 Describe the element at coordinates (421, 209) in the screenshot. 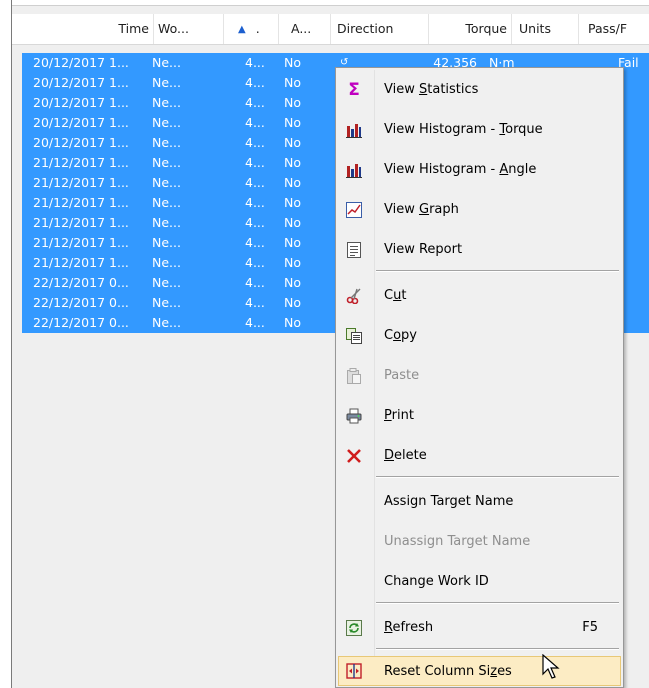

I see `menu-item-label: View Graph` at that location.